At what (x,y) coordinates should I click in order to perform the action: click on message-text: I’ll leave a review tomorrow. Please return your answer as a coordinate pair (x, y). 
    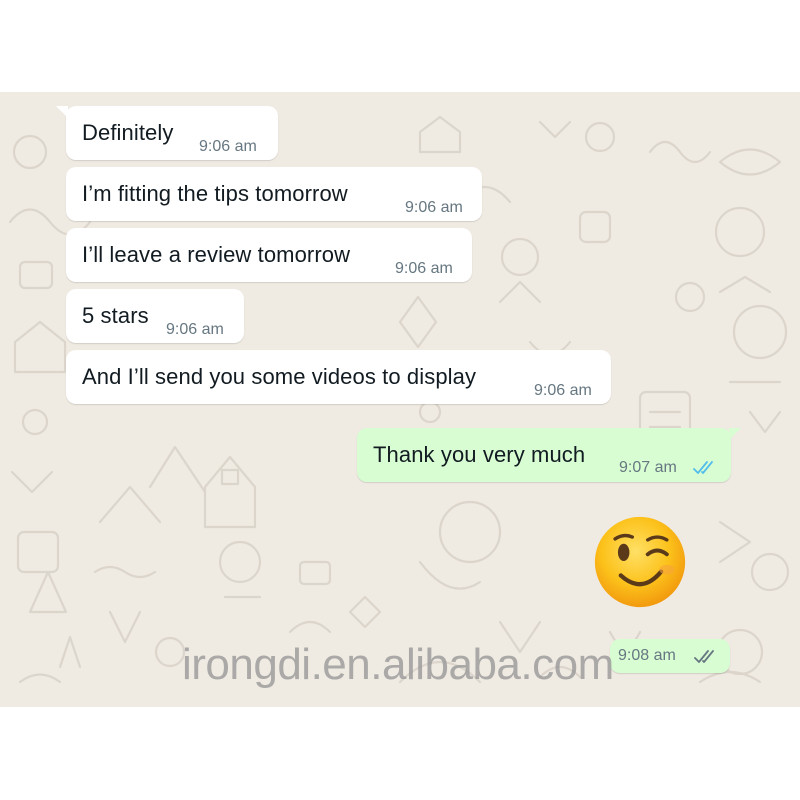
    Looking at the image, I should click on (216, 254).